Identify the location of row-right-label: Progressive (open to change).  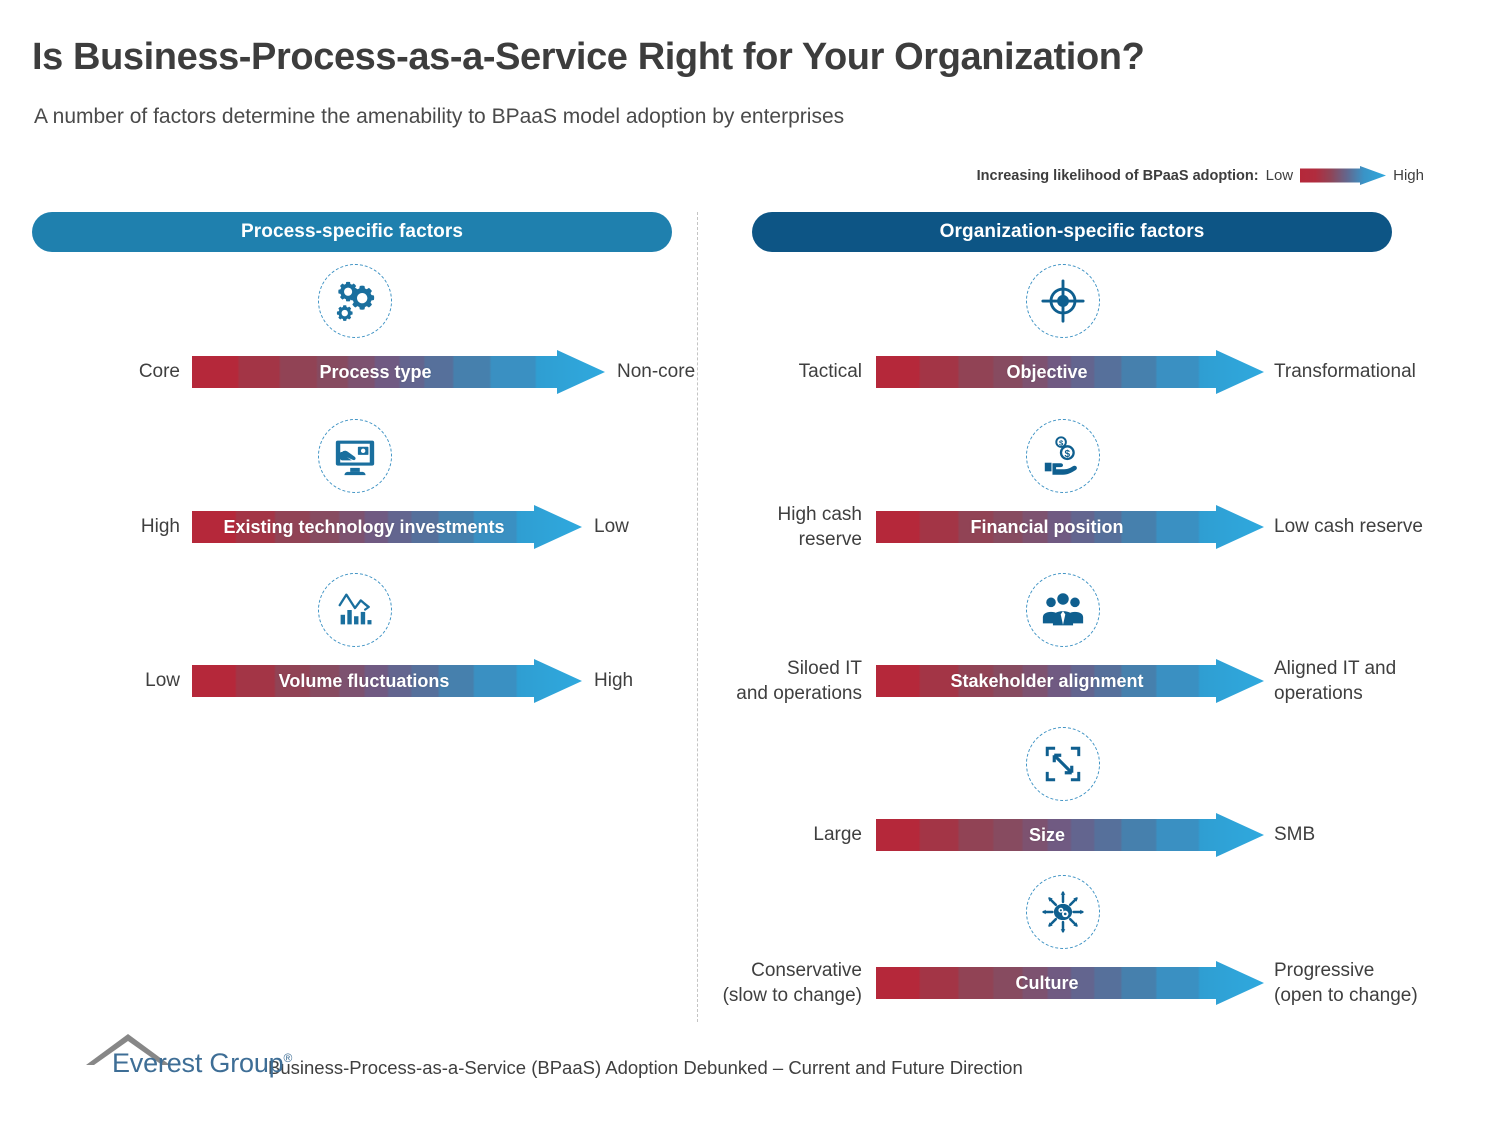
(1346, 982).